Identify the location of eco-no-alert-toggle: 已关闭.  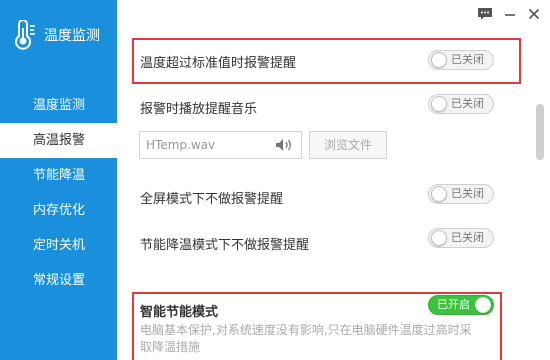
(461, 238).